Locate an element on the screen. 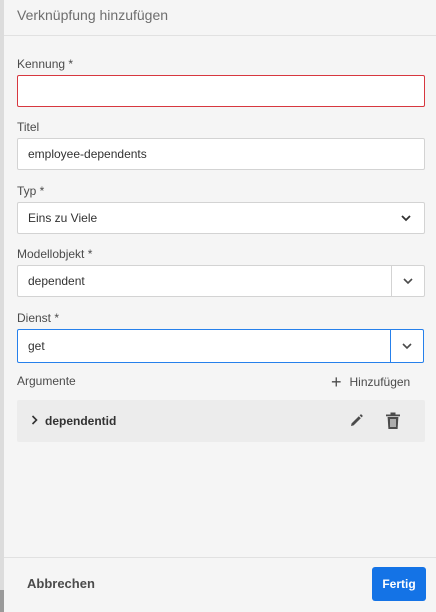  trash-icon is located at coordinates (393, 423).